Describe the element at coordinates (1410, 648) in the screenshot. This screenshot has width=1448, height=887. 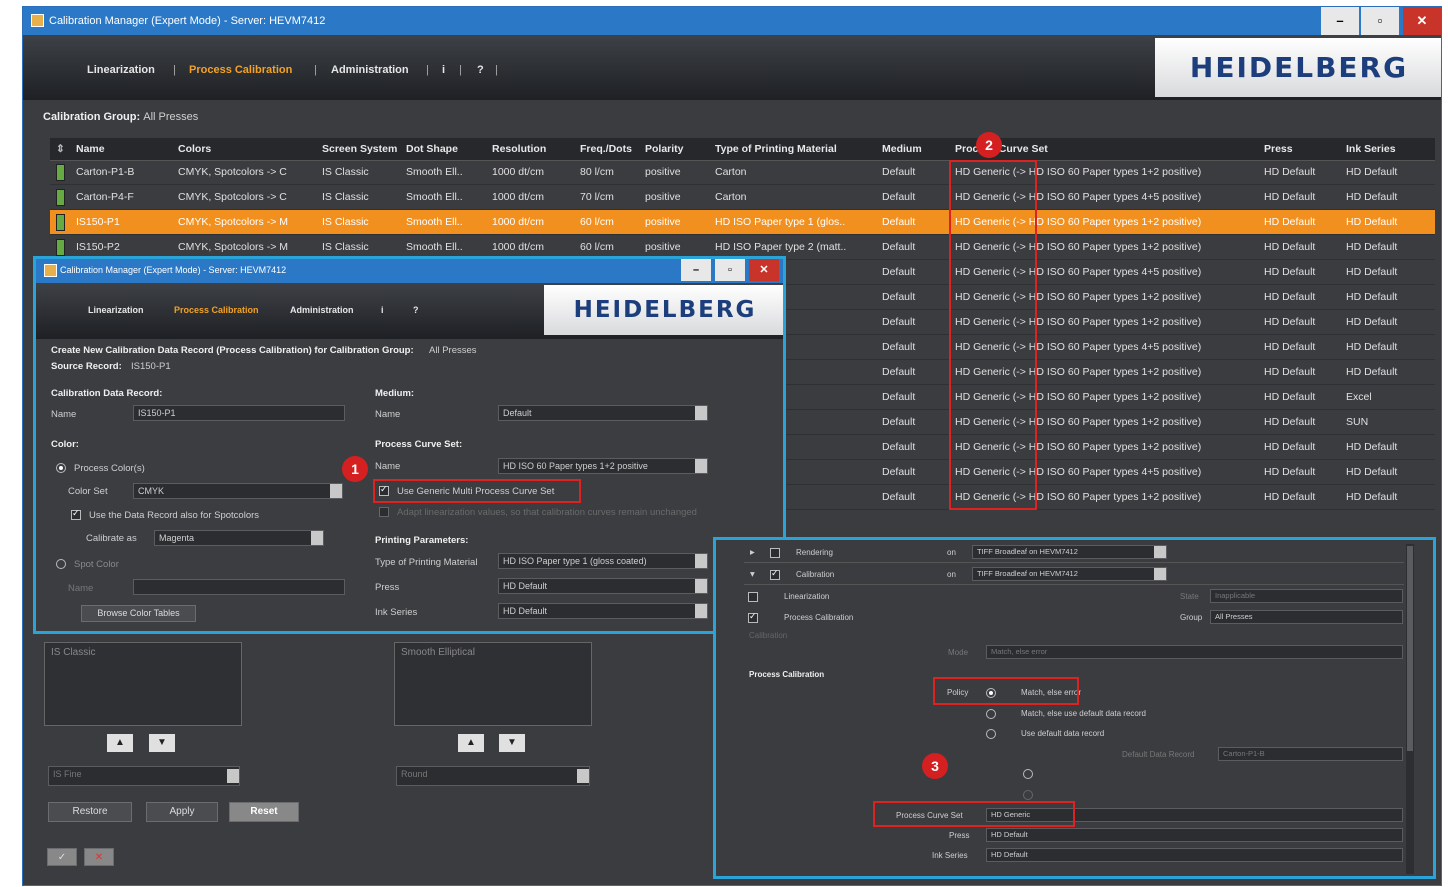
I see `scrollbar-thumb` at that location.